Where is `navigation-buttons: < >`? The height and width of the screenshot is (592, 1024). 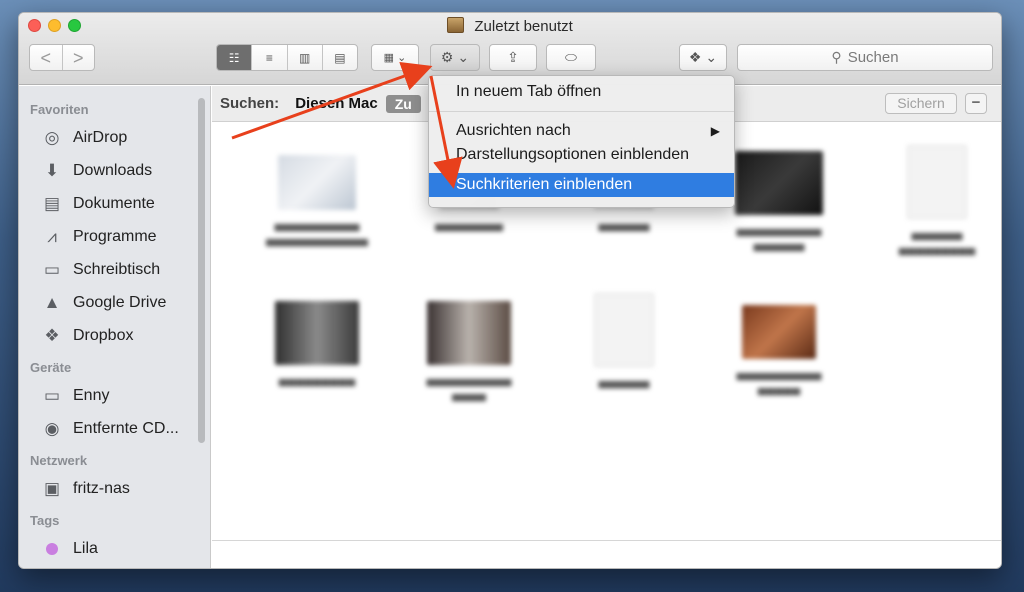 navigation-buttons: < > is located at coordinates (62, 57).